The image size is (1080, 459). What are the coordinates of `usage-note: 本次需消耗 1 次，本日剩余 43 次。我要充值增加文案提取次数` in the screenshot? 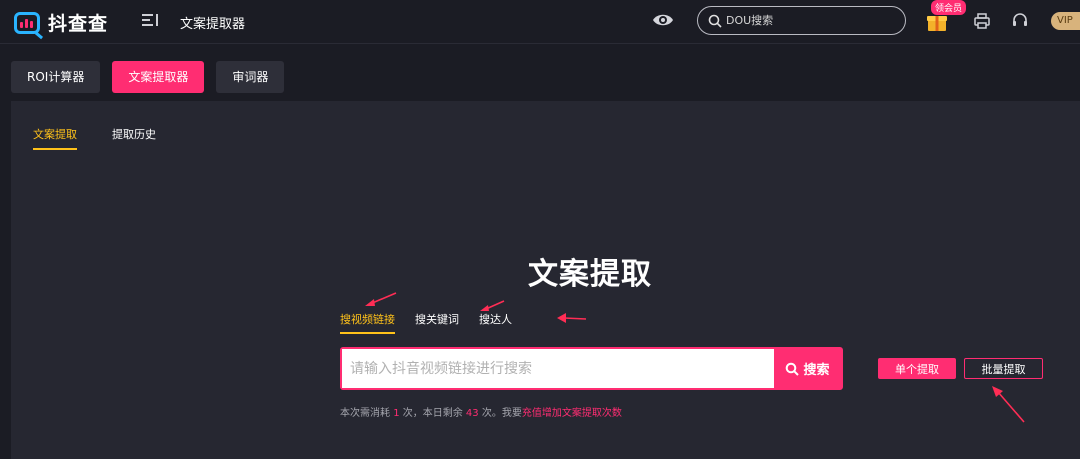 It's located at (481, 411).